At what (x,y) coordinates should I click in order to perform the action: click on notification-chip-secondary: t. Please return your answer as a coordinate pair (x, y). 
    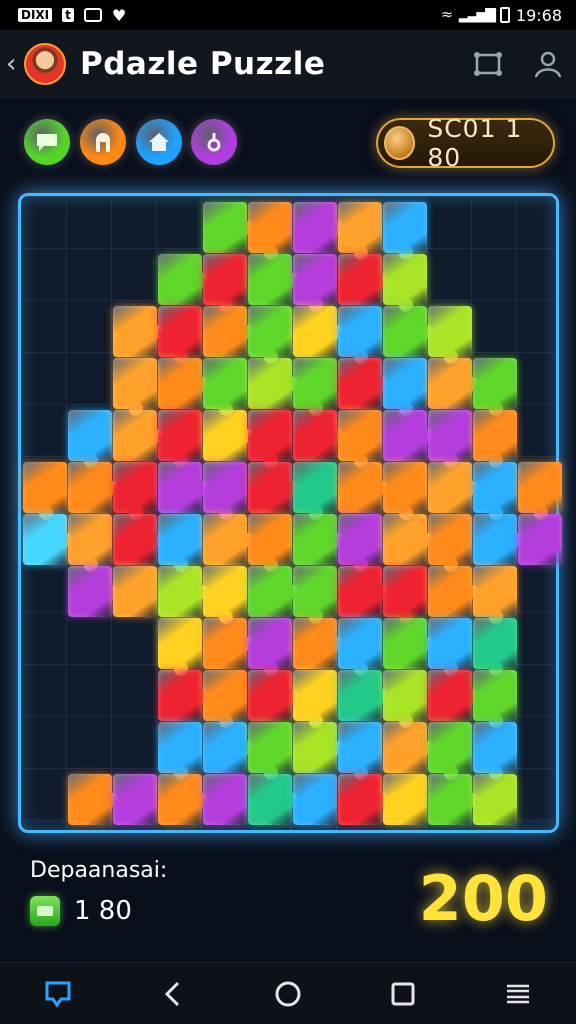
    Looking at the image, I should click on (68, 15).